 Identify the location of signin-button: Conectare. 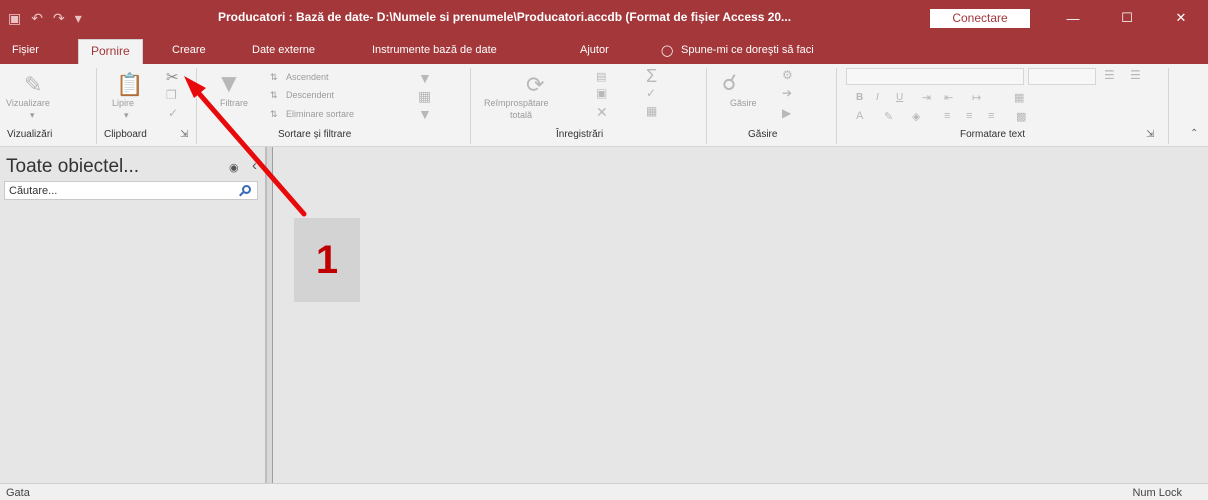
(980, 18).